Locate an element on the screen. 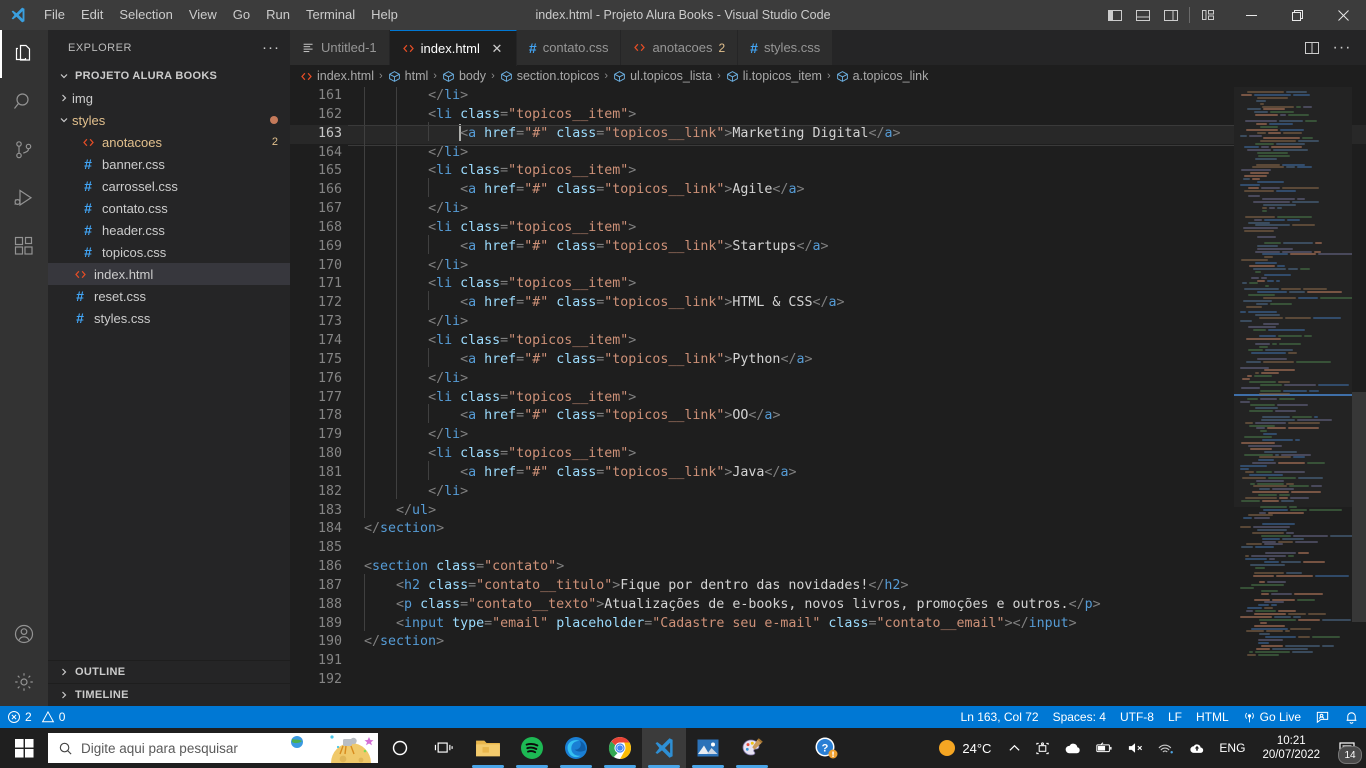 Image resolution: width=1366 pixels, height=768 pixels. status-eol: LF is located at coordinates (1175, 717).